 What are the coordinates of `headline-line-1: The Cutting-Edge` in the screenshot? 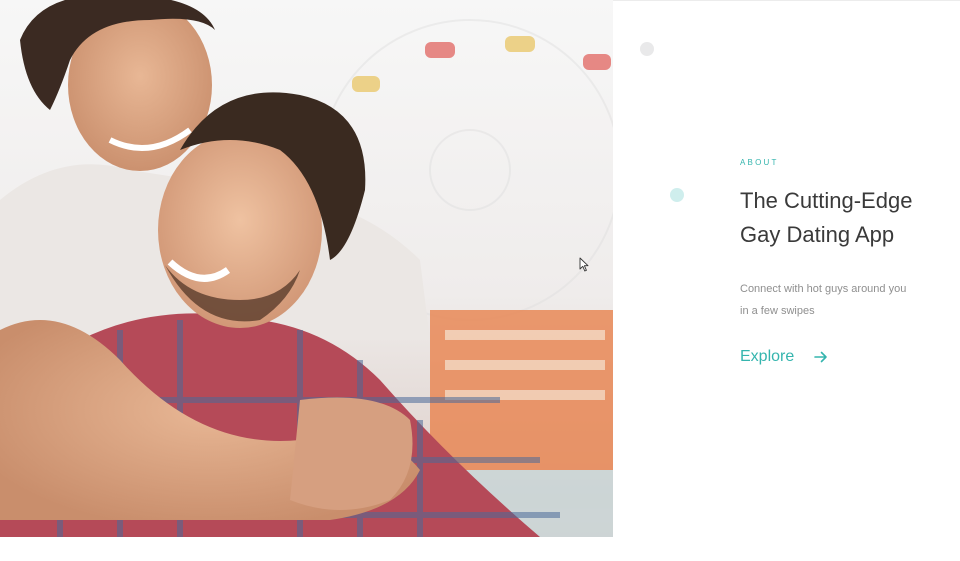 It's located at (826, 200).